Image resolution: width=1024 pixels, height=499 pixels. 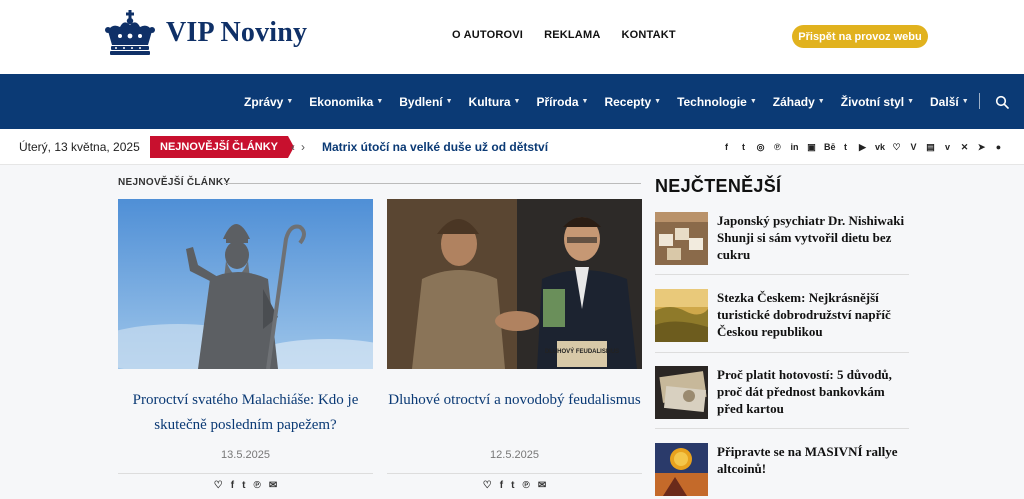 I want to click on article-date: 12.5.2025, so click(x=514, y=455).